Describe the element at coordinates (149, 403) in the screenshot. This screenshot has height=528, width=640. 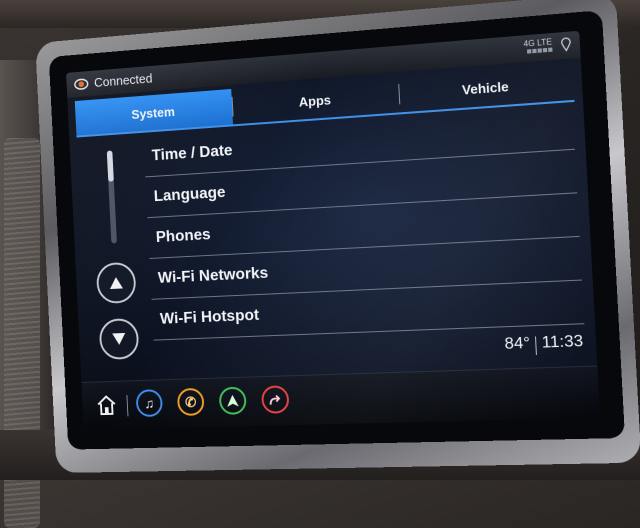
I see `music-note-icon: ♫` at that location.